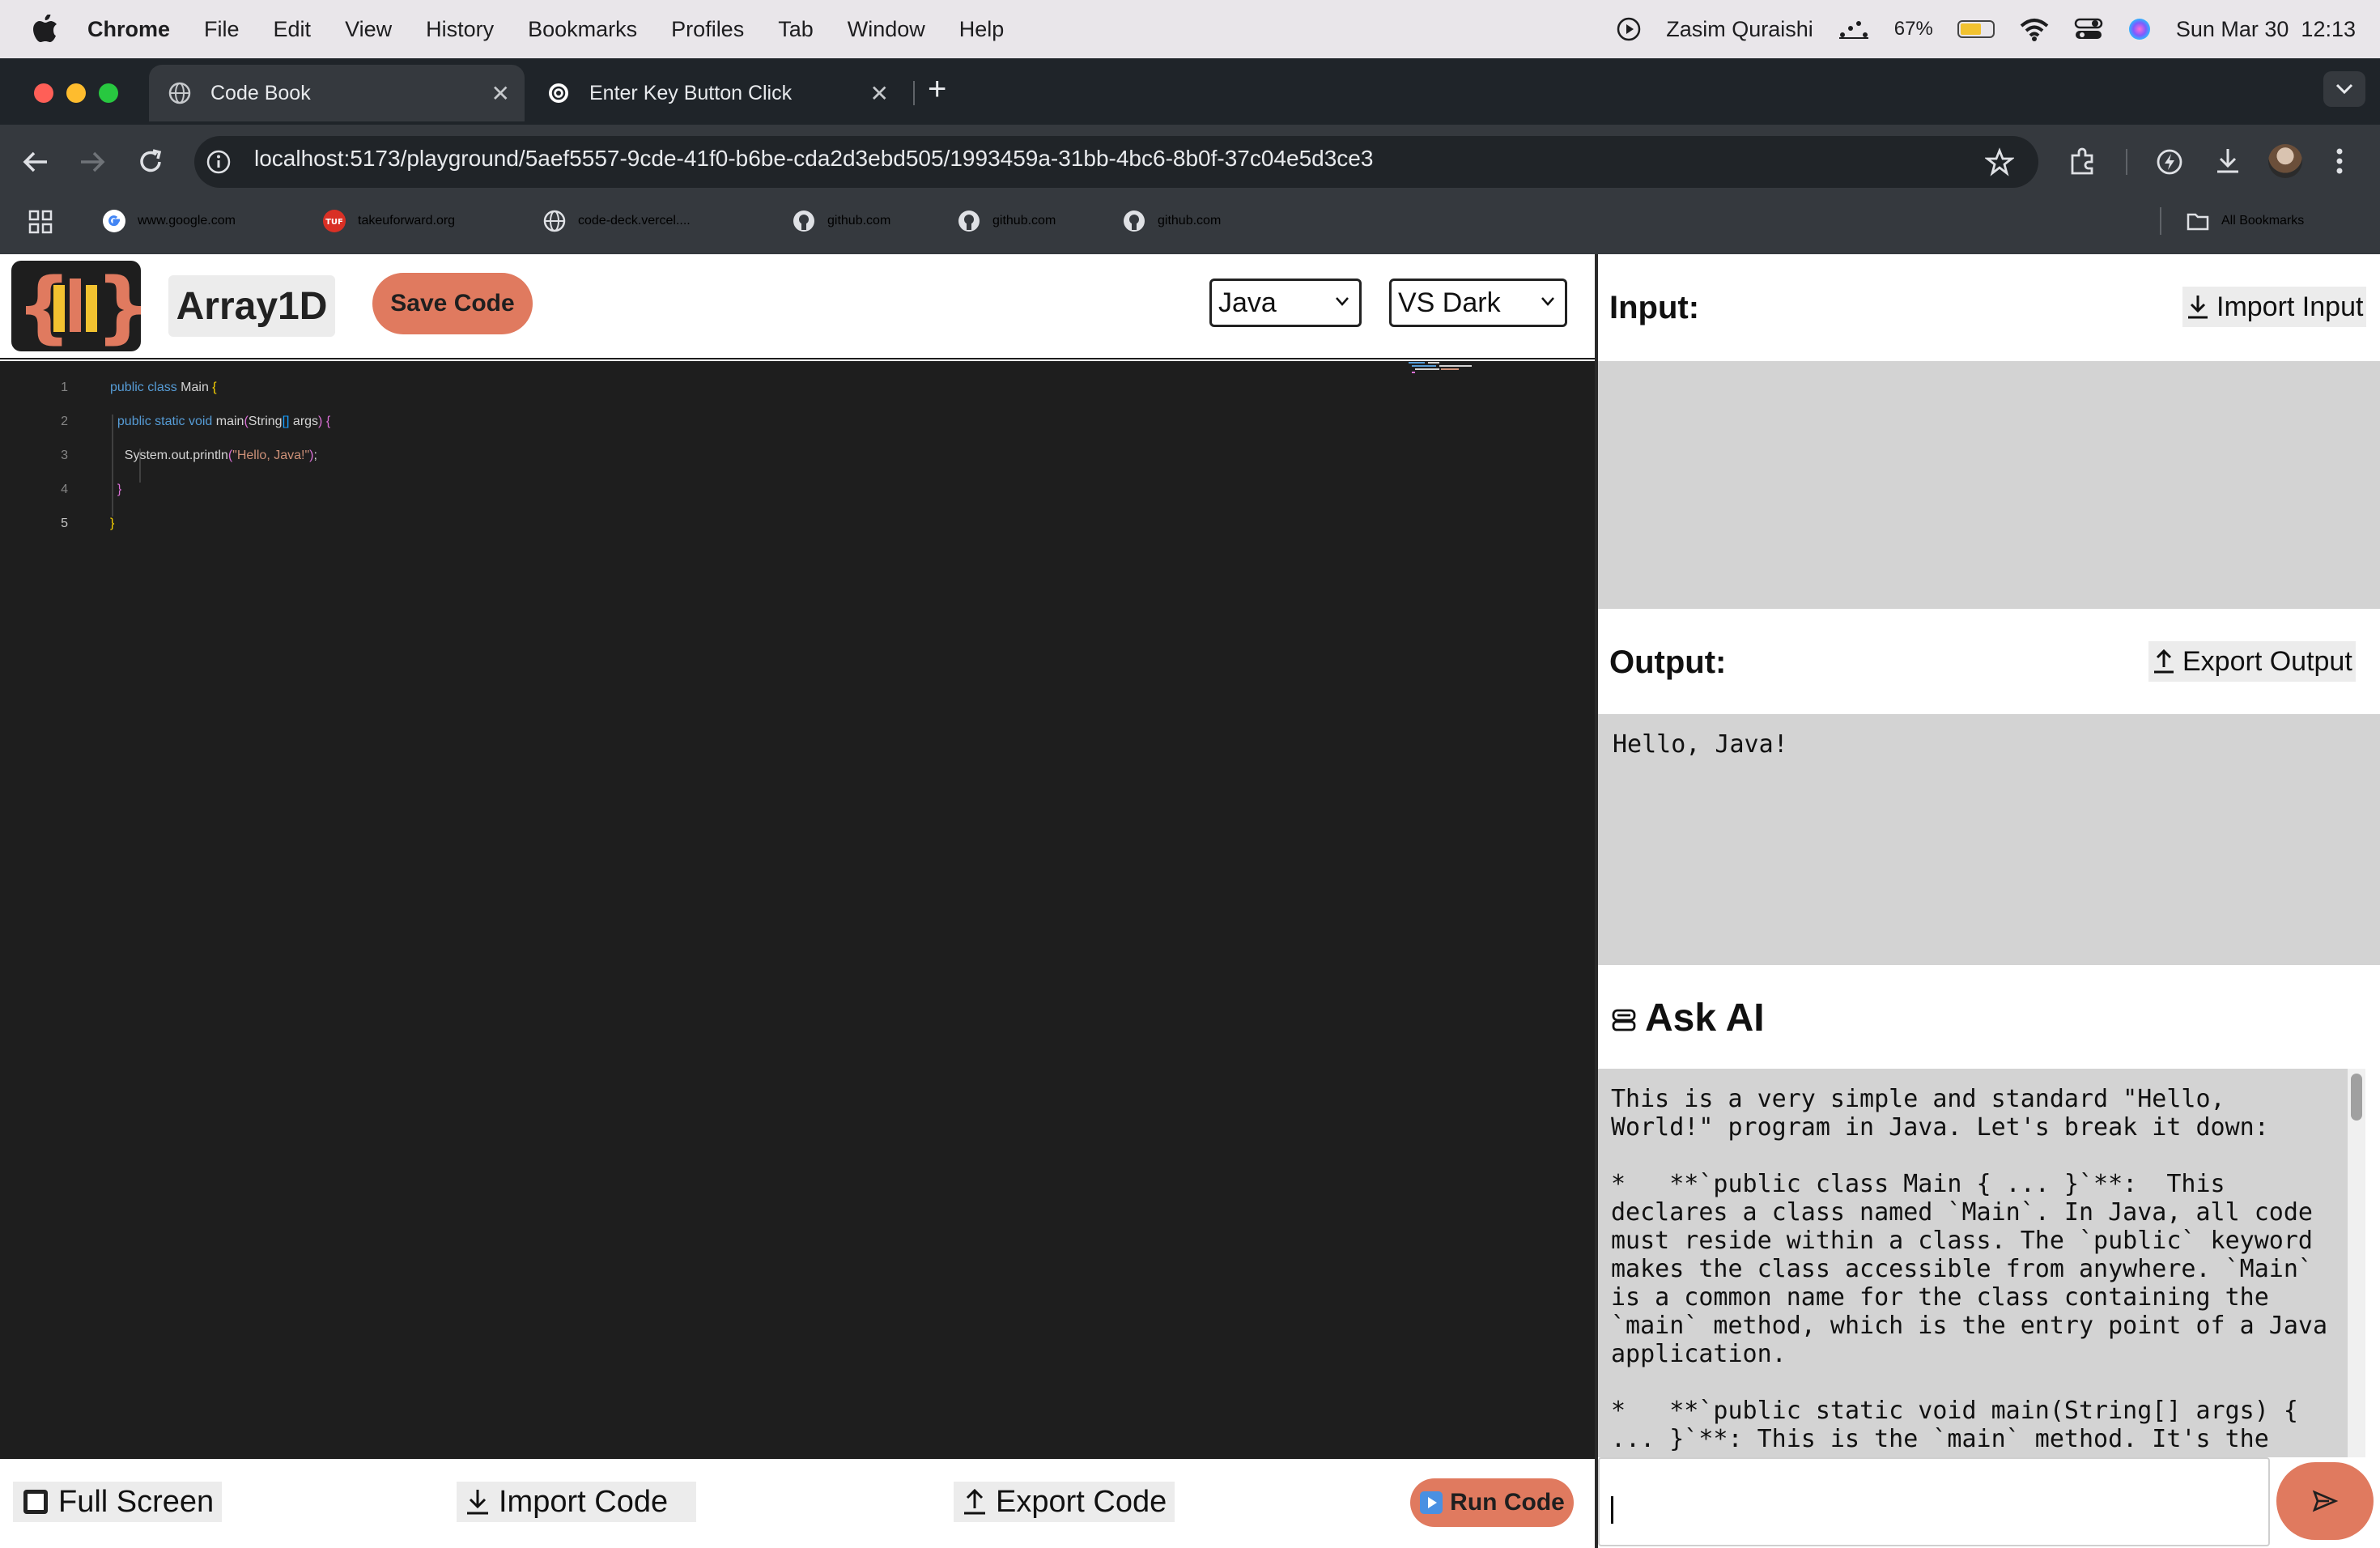  I want to click on control-center-icon, so click(2088, 29).